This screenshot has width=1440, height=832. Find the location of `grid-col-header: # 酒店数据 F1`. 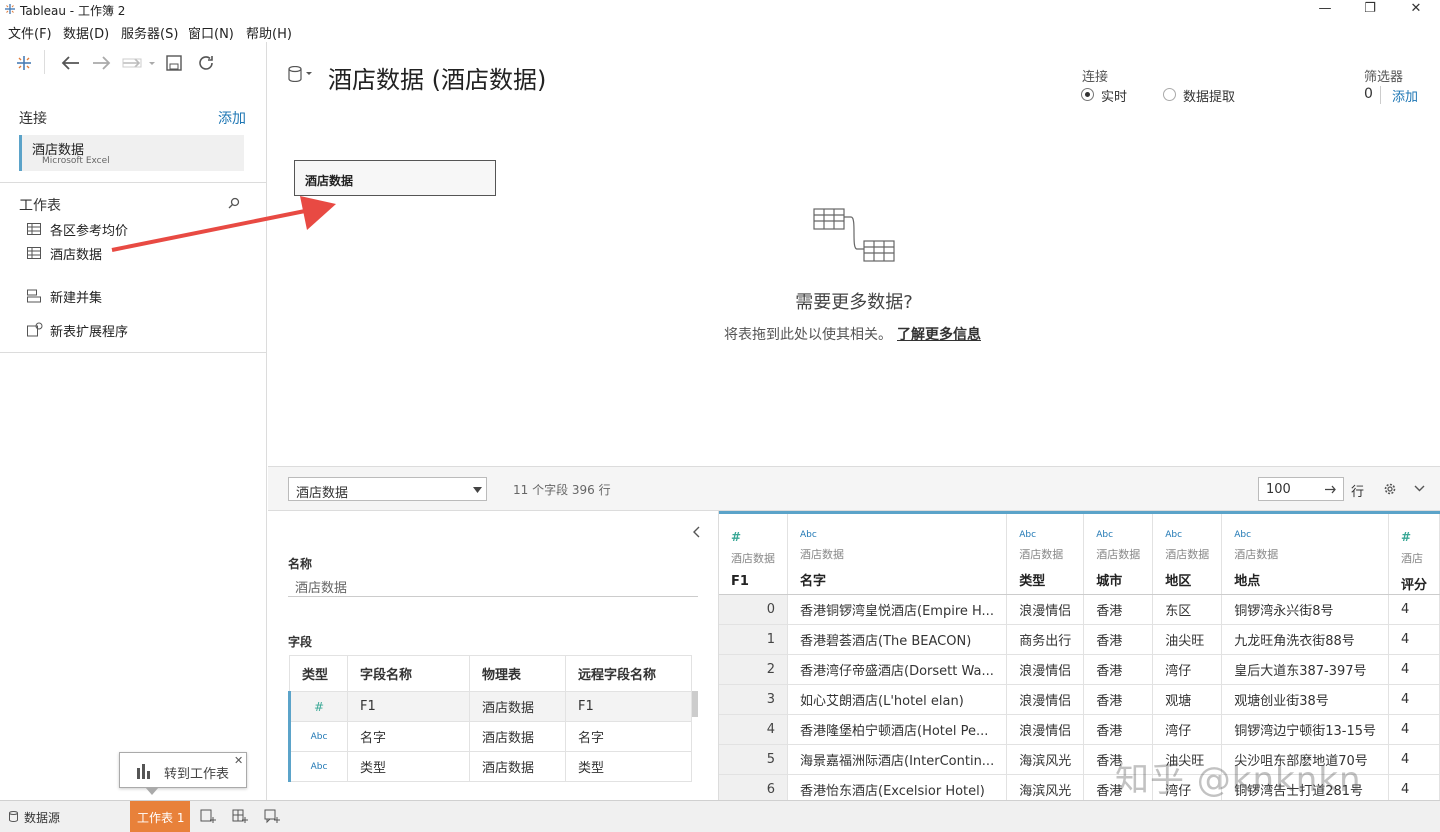

grid-col-header: # 酒店数据 F1 is located at coordinates (753, 553).